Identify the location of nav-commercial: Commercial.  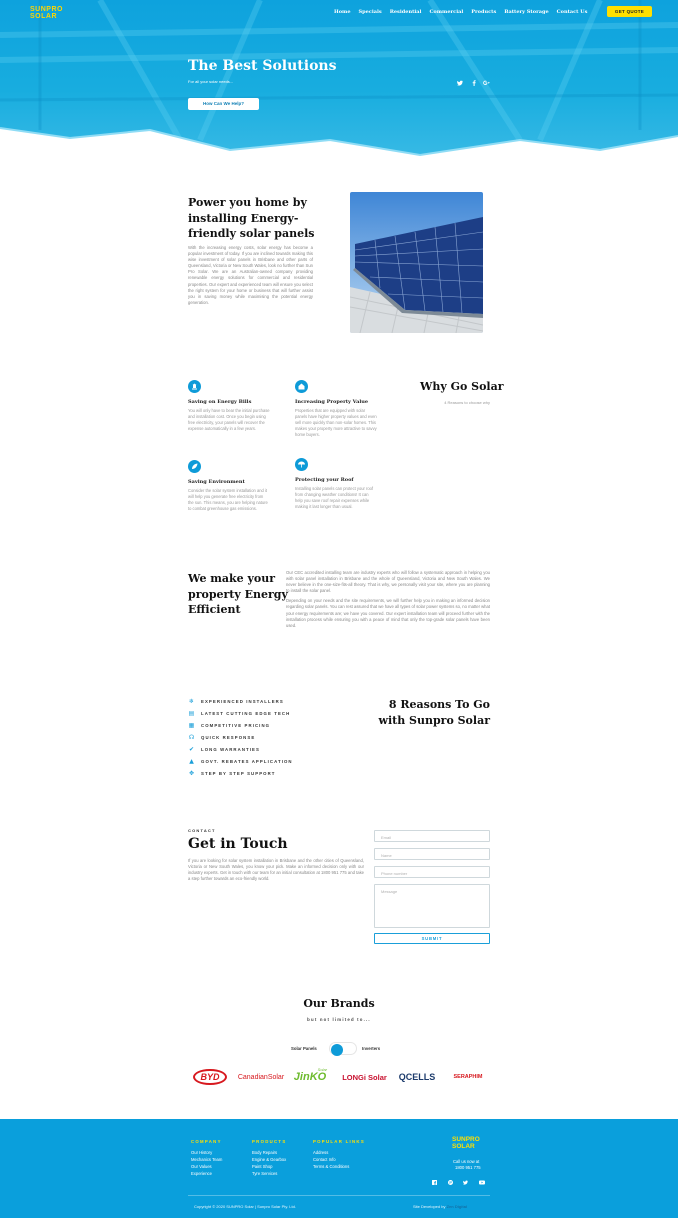
(446, 12).